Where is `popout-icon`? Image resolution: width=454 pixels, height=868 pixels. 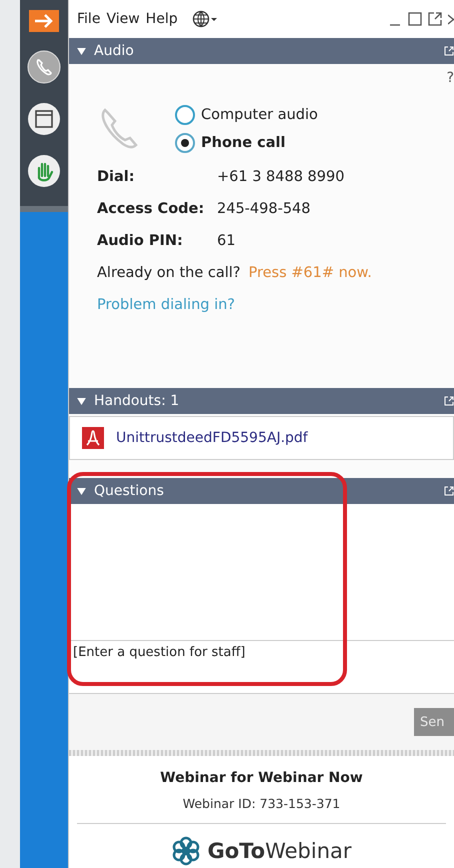
popout-icon is located at coordinates (435, 19).